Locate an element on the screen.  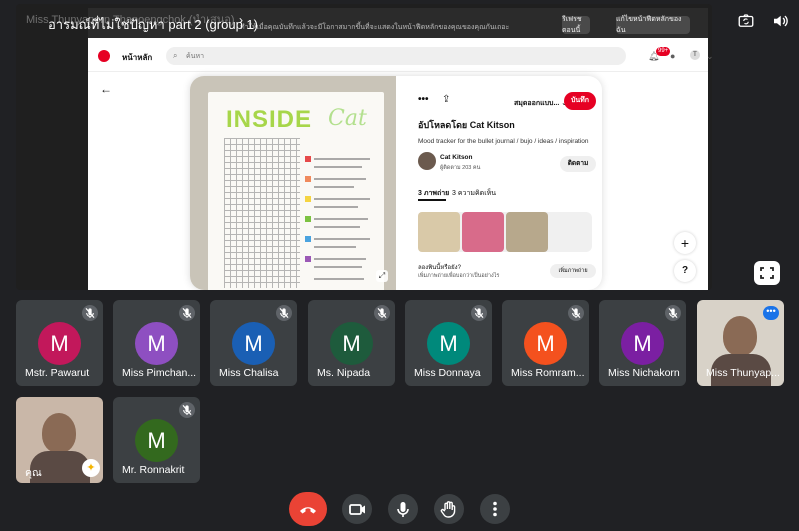
participant-name: Mstr. Pawarut is located at coordinates (57, 373).